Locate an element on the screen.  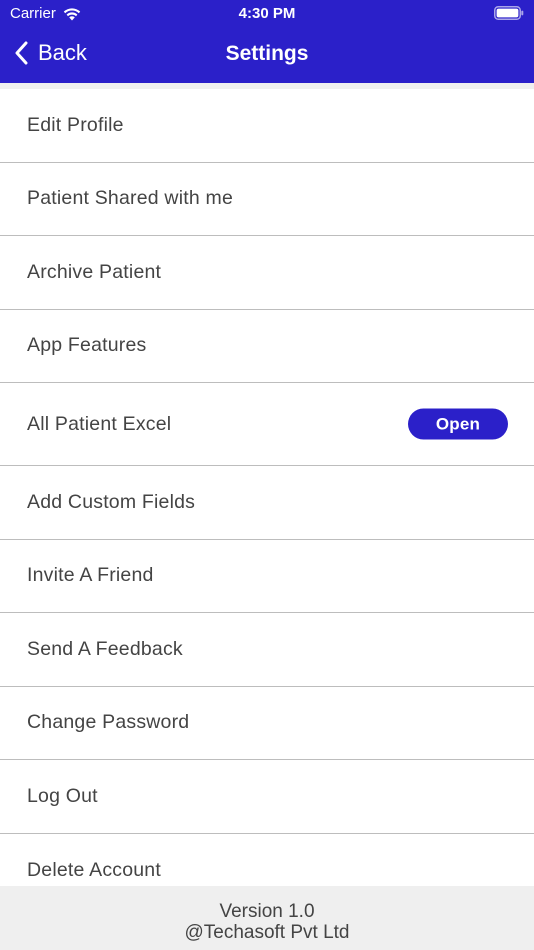
status-bar: Carrier 4:30 PM is located at coordinates (267, 14).